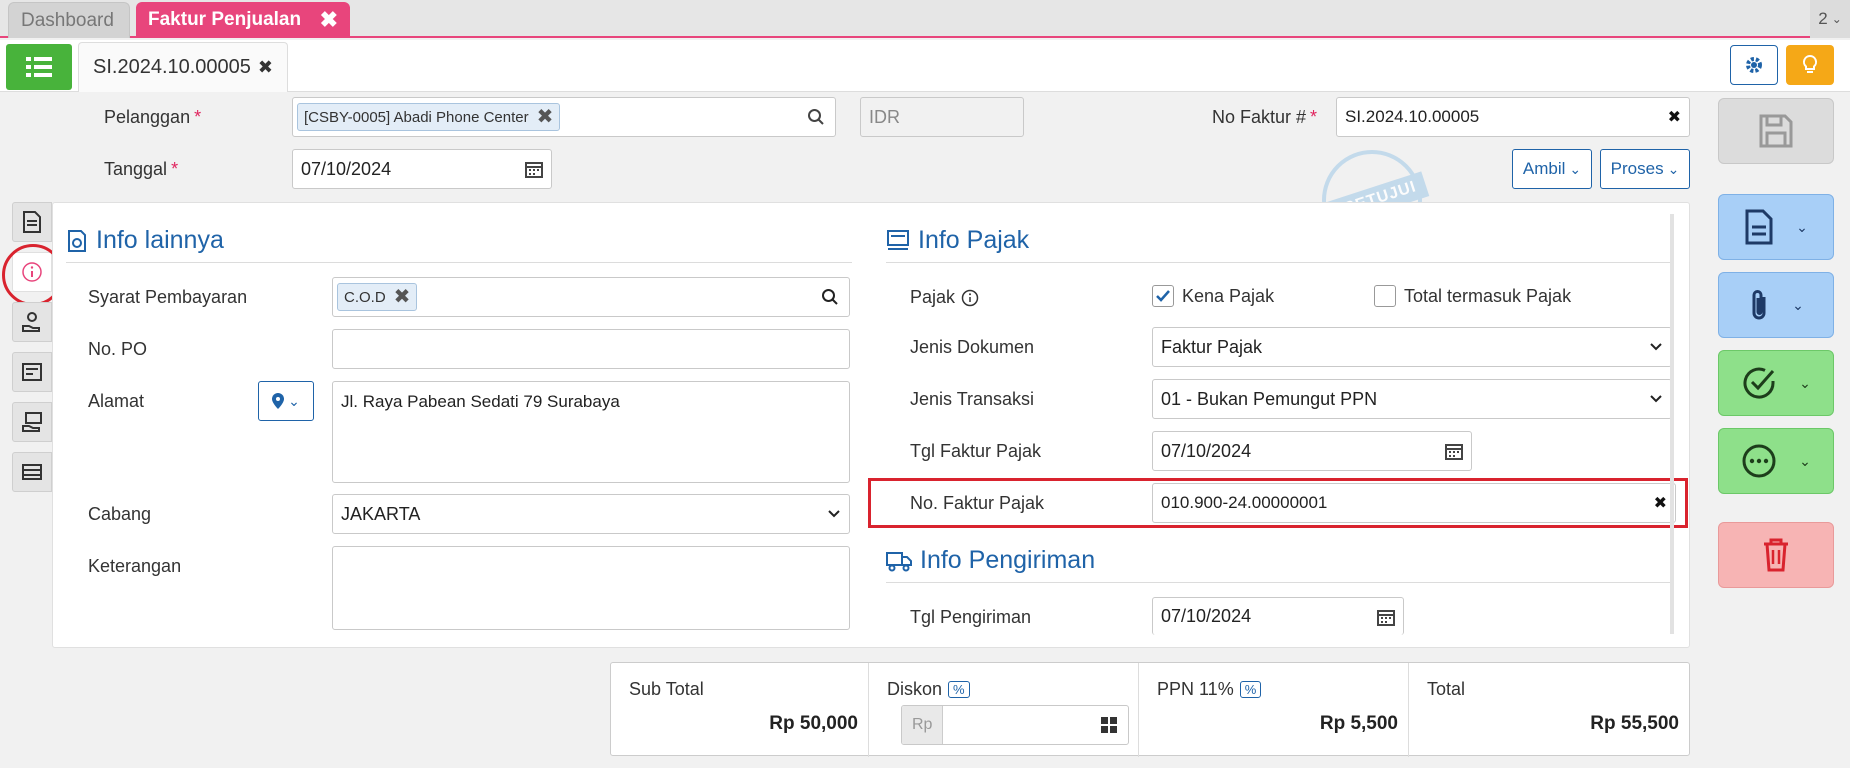 The height and width of the screenshot is (768, 1850). Describe the element at coordinates (1776, 305) in the screenshot. I see `attachment-button: ⌄` at that location.